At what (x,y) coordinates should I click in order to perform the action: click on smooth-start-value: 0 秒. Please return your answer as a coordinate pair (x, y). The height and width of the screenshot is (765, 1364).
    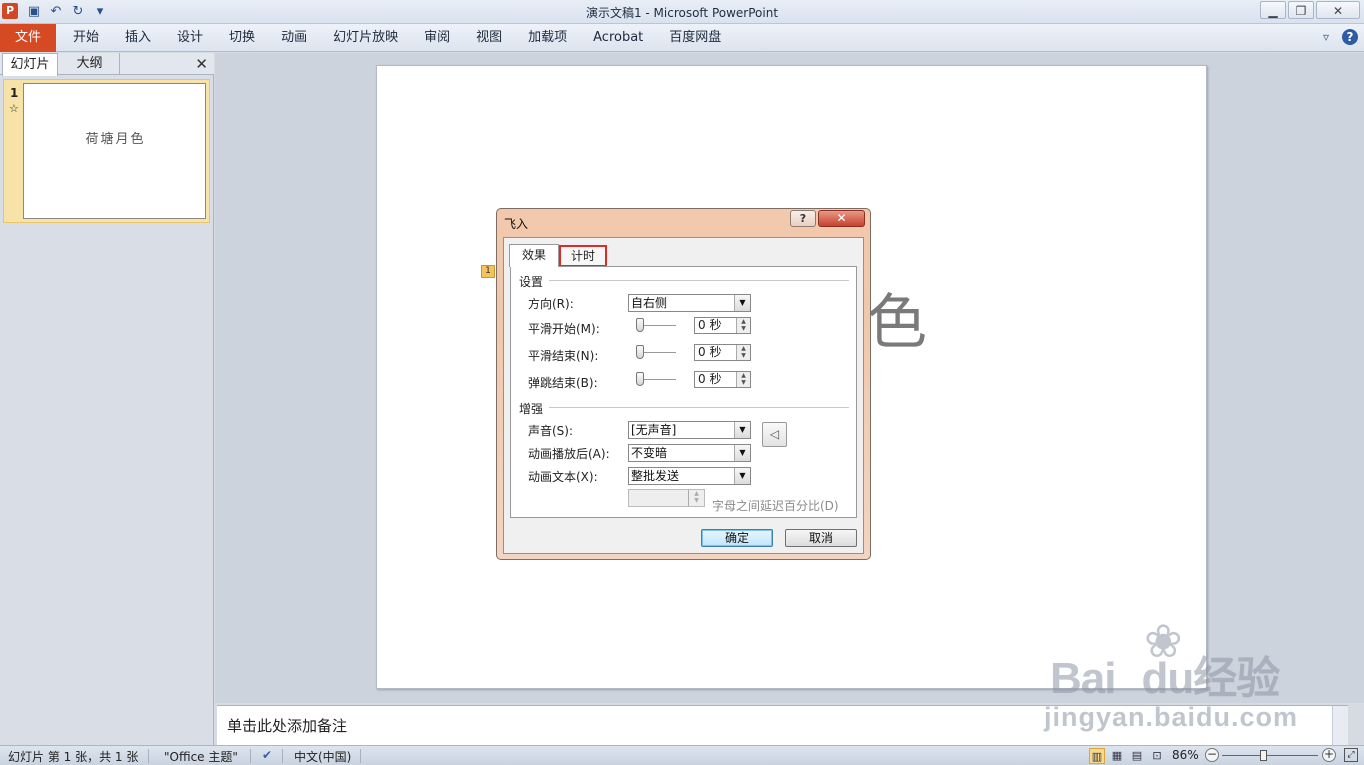
    Looking at the image, I should click on (710, 325).